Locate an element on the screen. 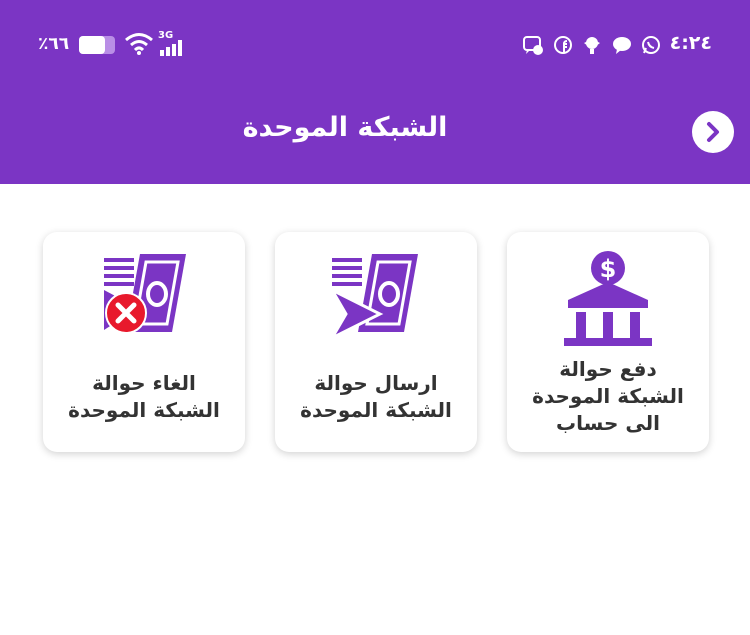 The height and width of the screenshot is (635, 750). chevron-right-icon is located at coordinates (713, 132).